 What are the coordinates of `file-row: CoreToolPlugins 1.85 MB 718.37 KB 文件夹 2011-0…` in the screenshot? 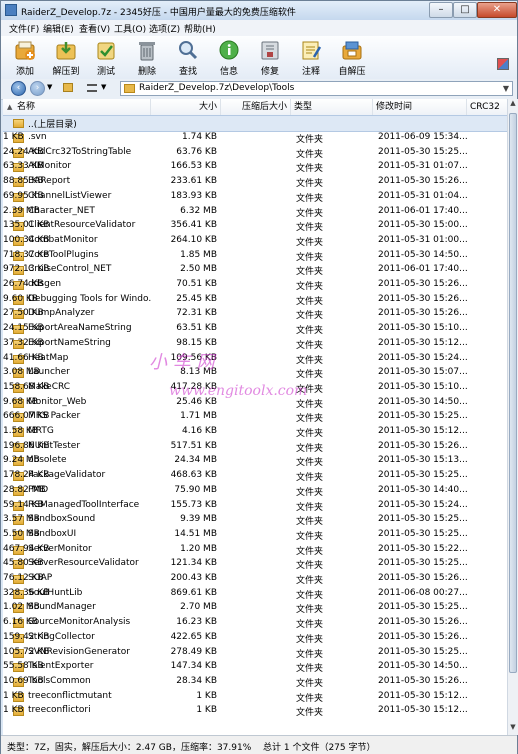 It's located at (255, 256).